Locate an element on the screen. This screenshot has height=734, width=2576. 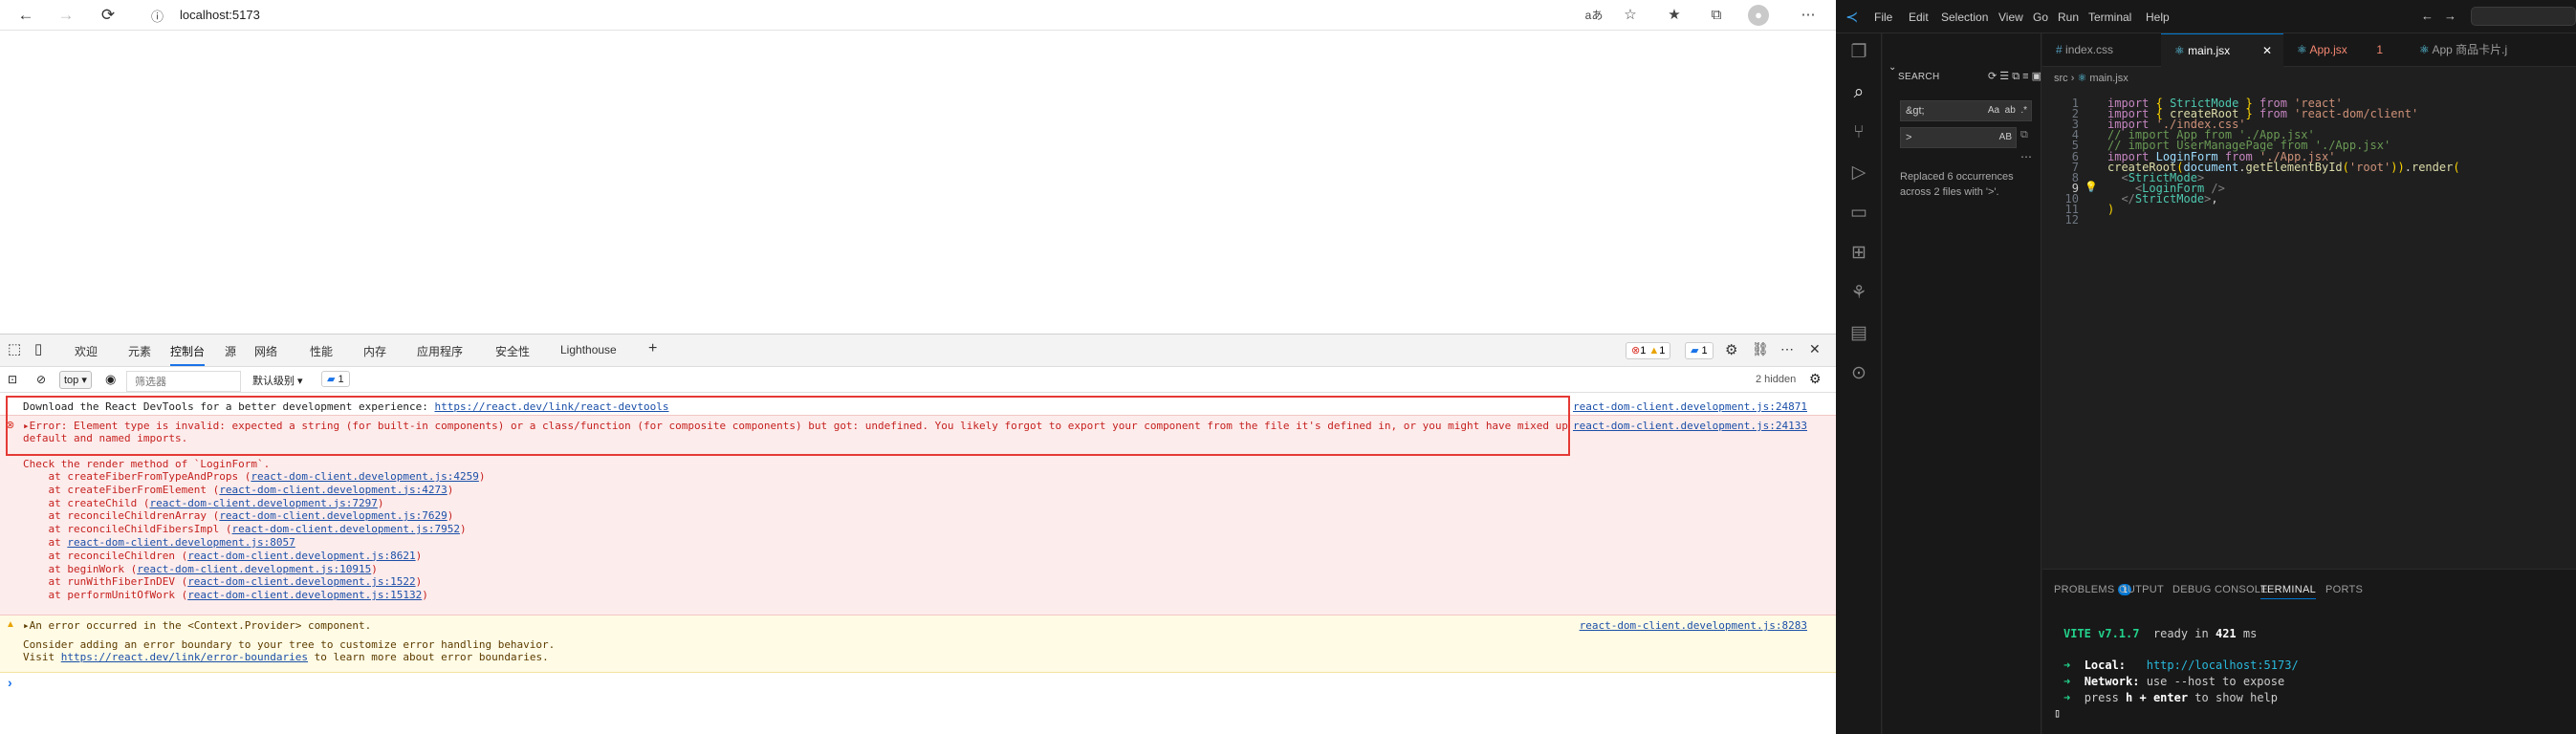
stack-frame-link: react-dom-client.development.js:1522 is located at coordinates (301, 581).